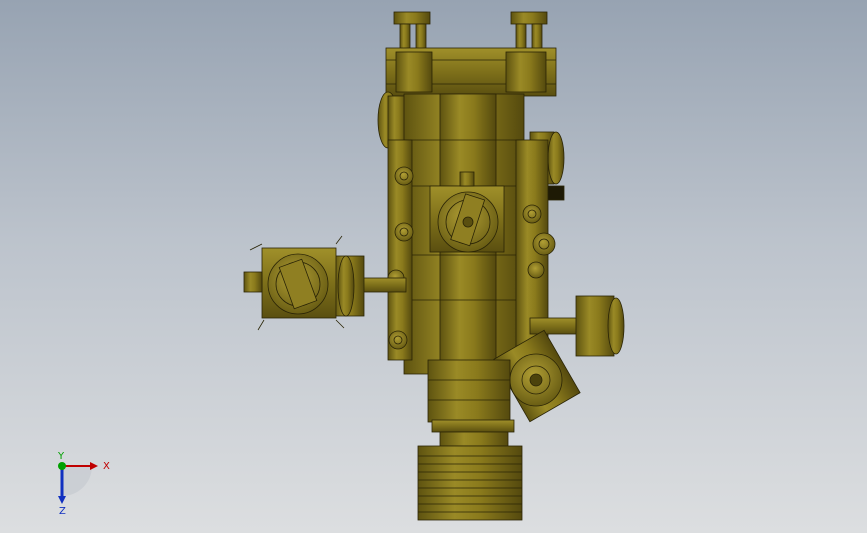 The image size is (867, 533). Describe the element at coordinates (77, 481) in the screenshot. I see `triad-shadow` at that location.